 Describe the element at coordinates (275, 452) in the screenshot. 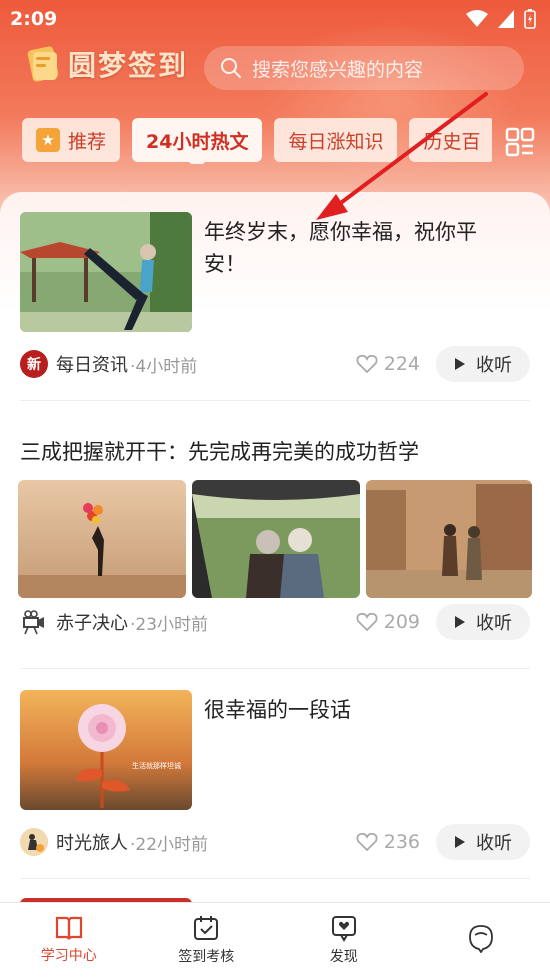

I see `article-title: 三成把握就开干：先完成再完美的成功哲学` at that location.